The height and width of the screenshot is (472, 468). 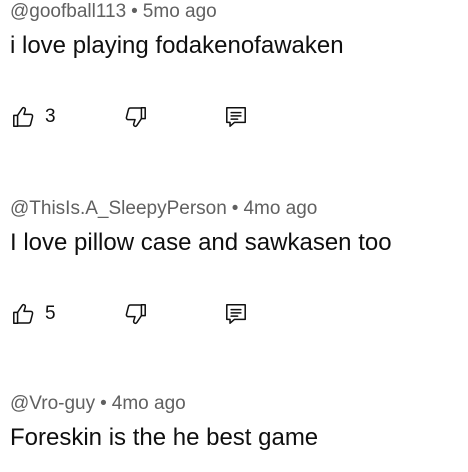 What do you see at coordinates (118, 208) in the screenshot?
I see `comment-author: @ThisIs.A_SleepyPerson` at bounding box center [118, 208].